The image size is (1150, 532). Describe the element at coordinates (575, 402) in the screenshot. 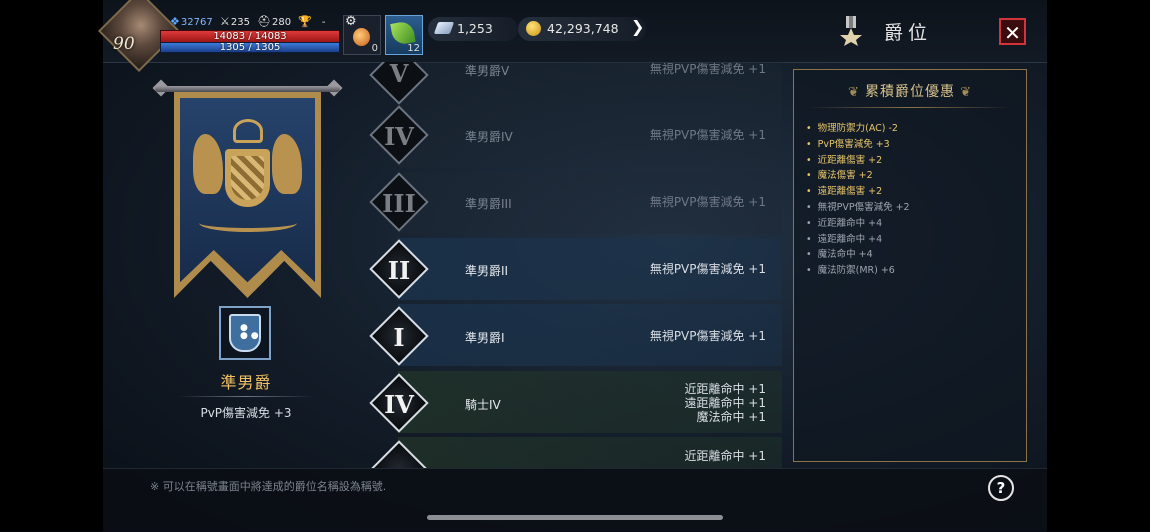

I see `rank-row: IV 騎士IV 近距離命中 +1 遠距離命中 +1 魔法命中 +1` at that location.